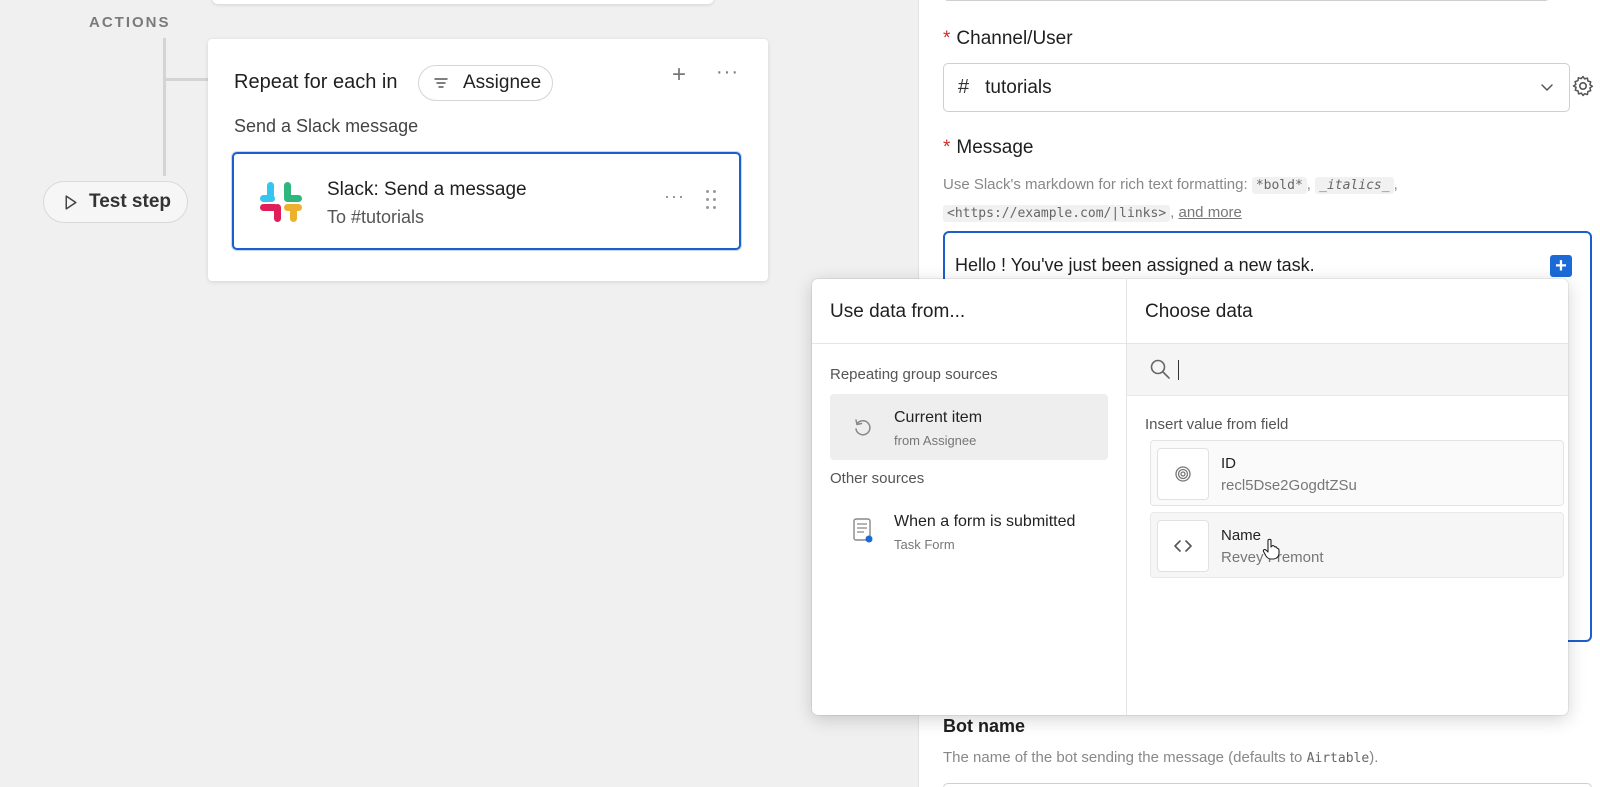 The height and width of the screenshot is (787, 1600). Describe the element at coordinates (1561, 266) in the screenshot. I see `insert-data-button: +` at that location.